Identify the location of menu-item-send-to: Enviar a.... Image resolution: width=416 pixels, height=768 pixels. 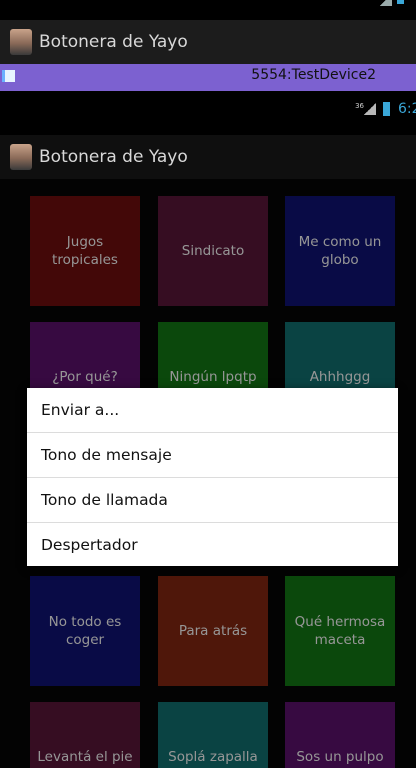
(212, 410).